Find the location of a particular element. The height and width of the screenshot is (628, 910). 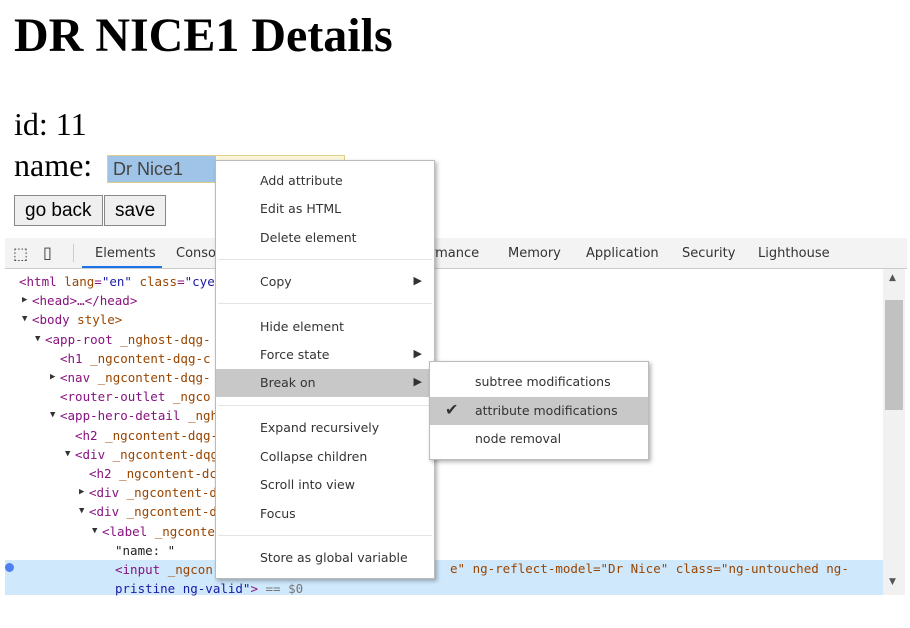

dom-tree-node: ▶ <div _ngcontent-d is located at coordinates (148, 493).